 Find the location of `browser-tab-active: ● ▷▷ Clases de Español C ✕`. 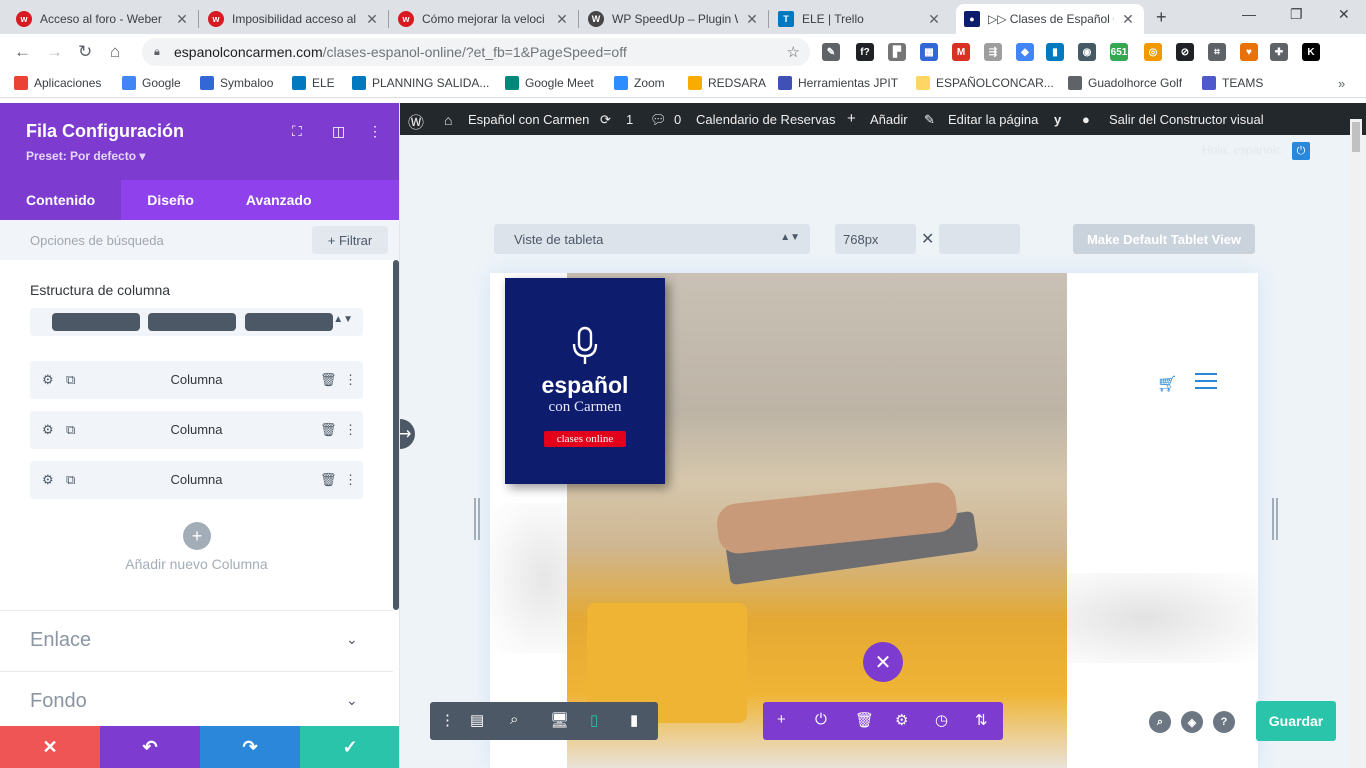

browser-tab-active: ● ▷▷ Clases de Español C ✕ is located at coordinates (1050, 19).